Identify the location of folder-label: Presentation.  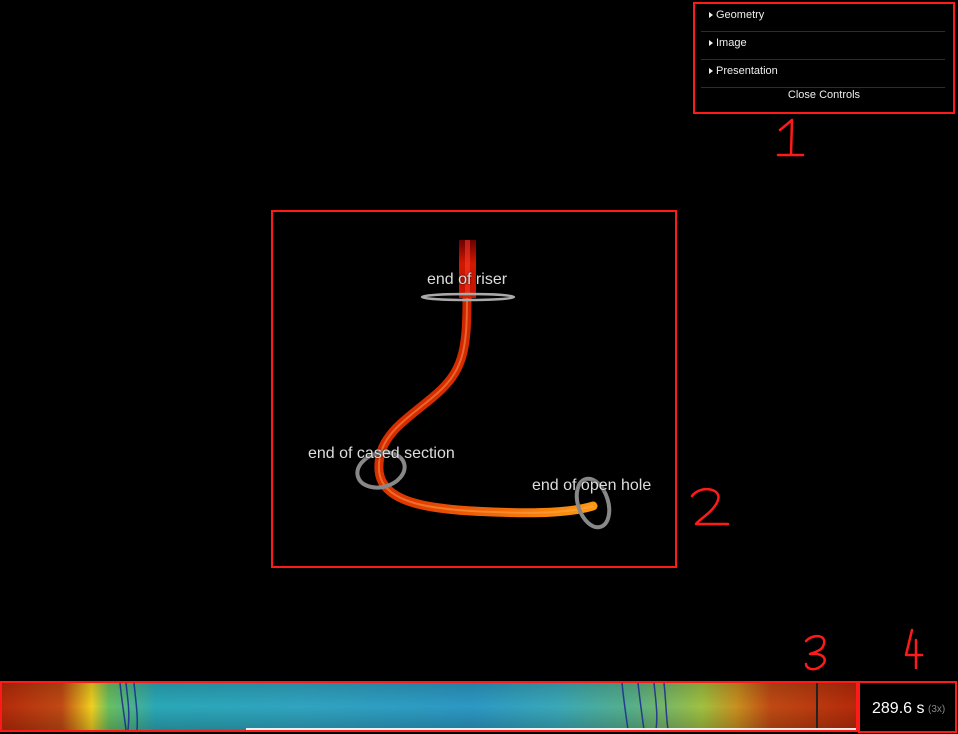
(747, 71).